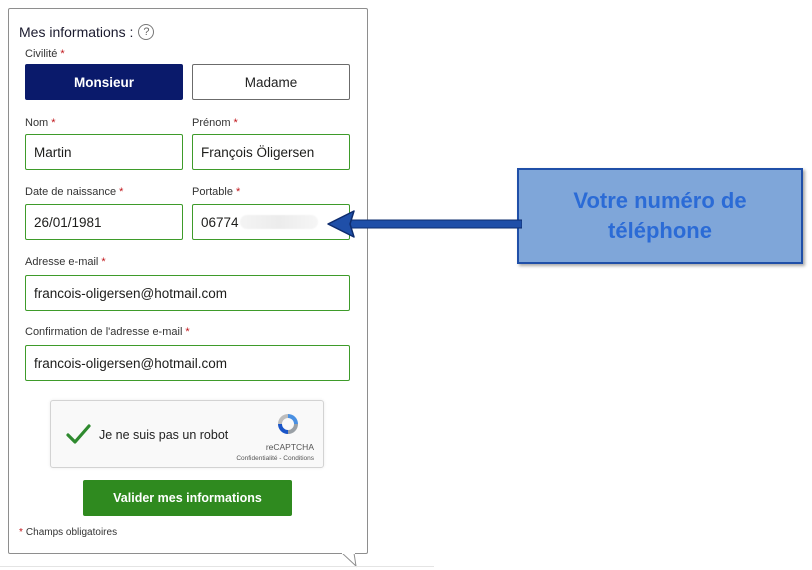 Image resolution: width=812 pixels, height=570 pixels. I want to click on recaptcha-brand: reCAPTCHA, so click(289, 447).